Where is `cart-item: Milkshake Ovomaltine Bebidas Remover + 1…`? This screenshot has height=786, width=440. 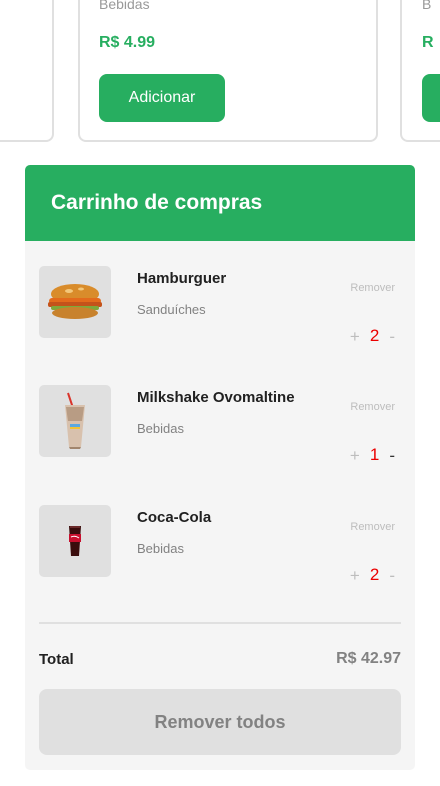
cart-item: Milkshake Ovomaltine Bebidas Remover + 1… is located at coordinates (220, 424).